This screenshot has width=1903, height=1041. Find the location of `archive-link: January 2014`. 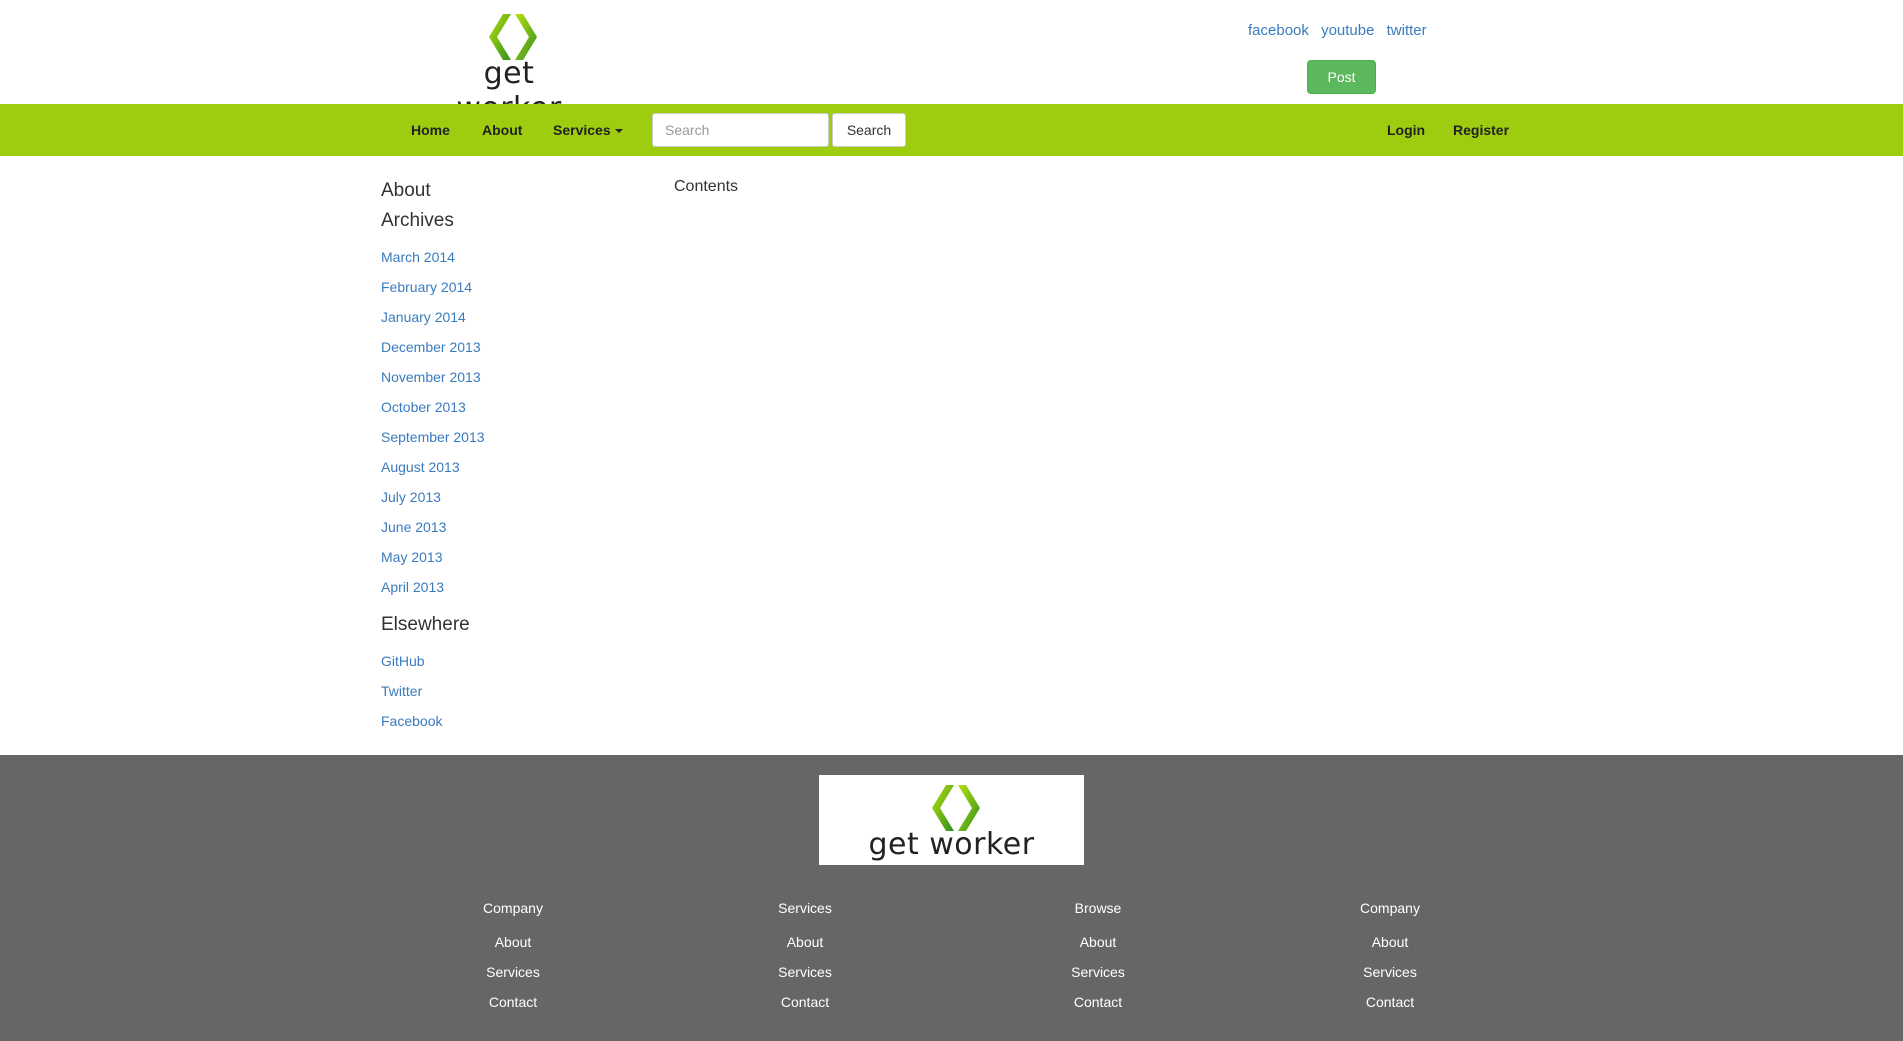

archive-link: January 2014 is located at coordinates (423, 317).